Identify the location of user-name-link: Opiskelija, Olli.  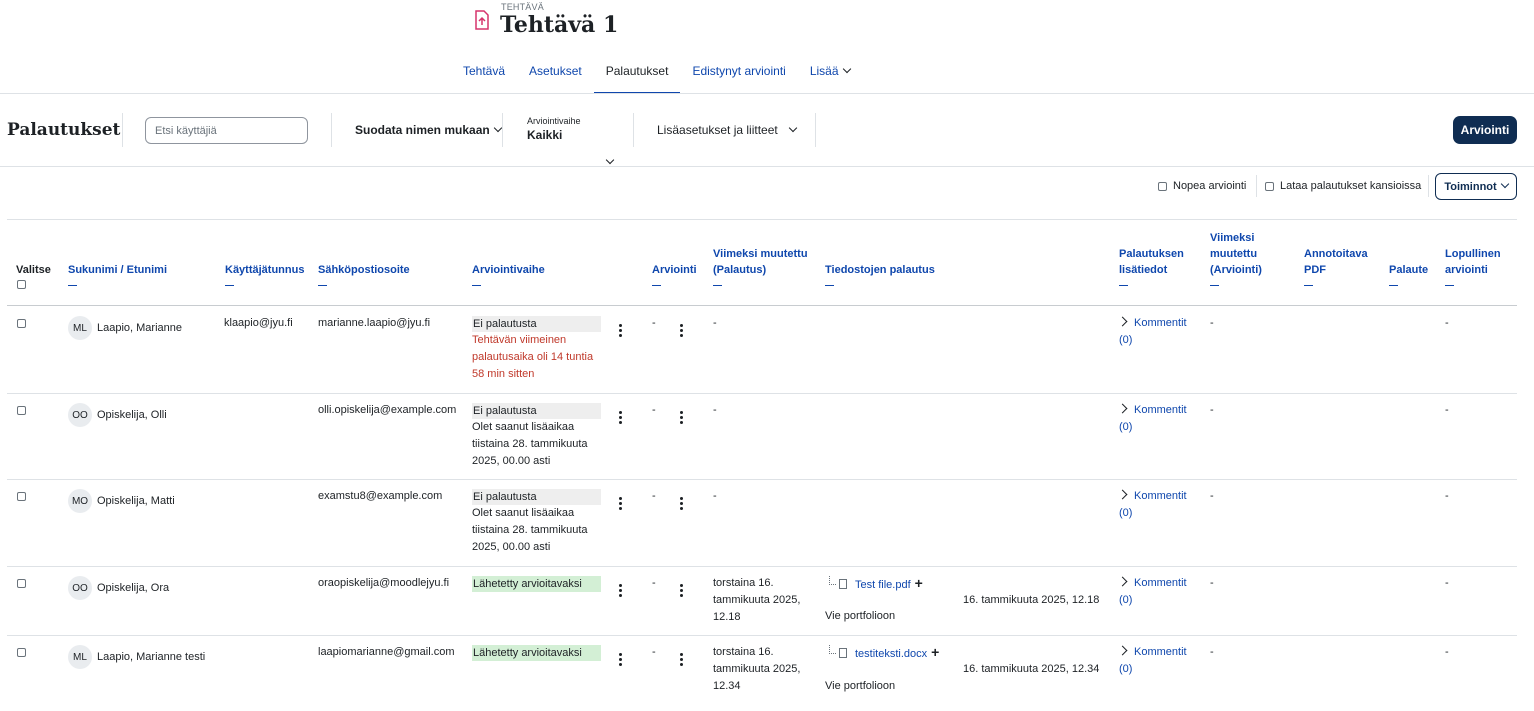
(132, 415).